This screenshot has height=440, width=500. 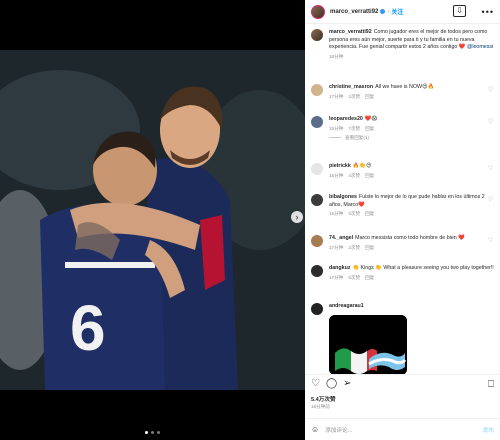 What do you see at coordinates (354, 213) in the screenshot?
I see `comment-likes: 3次赞` at bounding box center [354, 213].